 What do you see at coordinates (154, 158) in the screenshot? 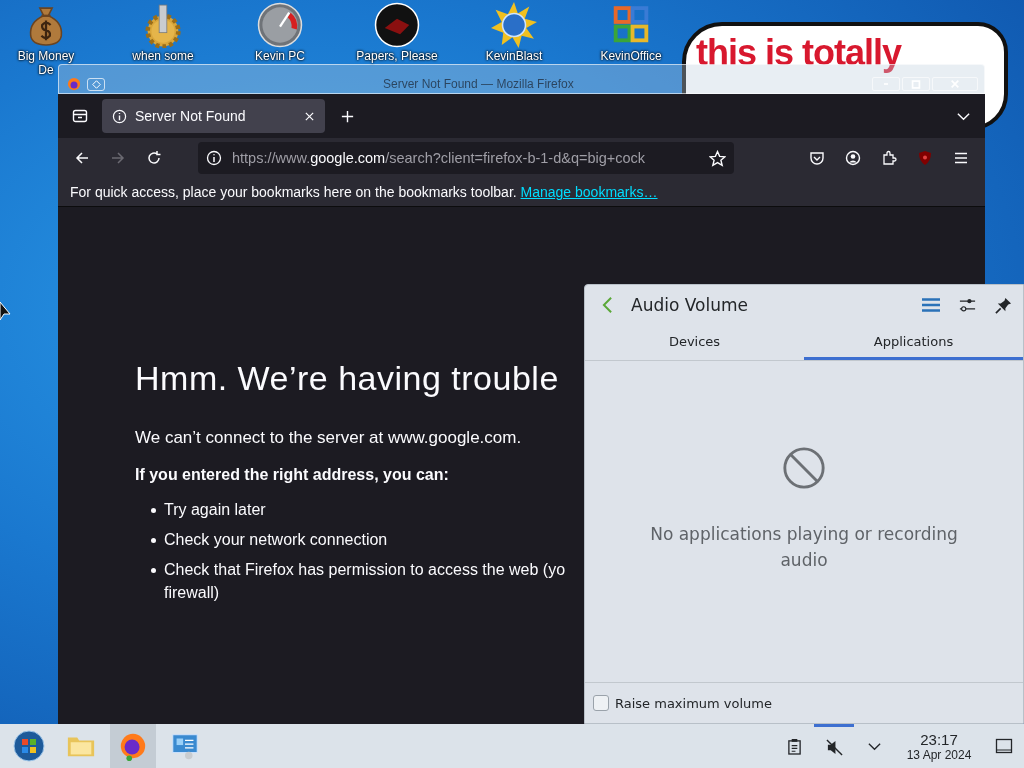
I see `reload-icon` at bounding box center [154, 158].